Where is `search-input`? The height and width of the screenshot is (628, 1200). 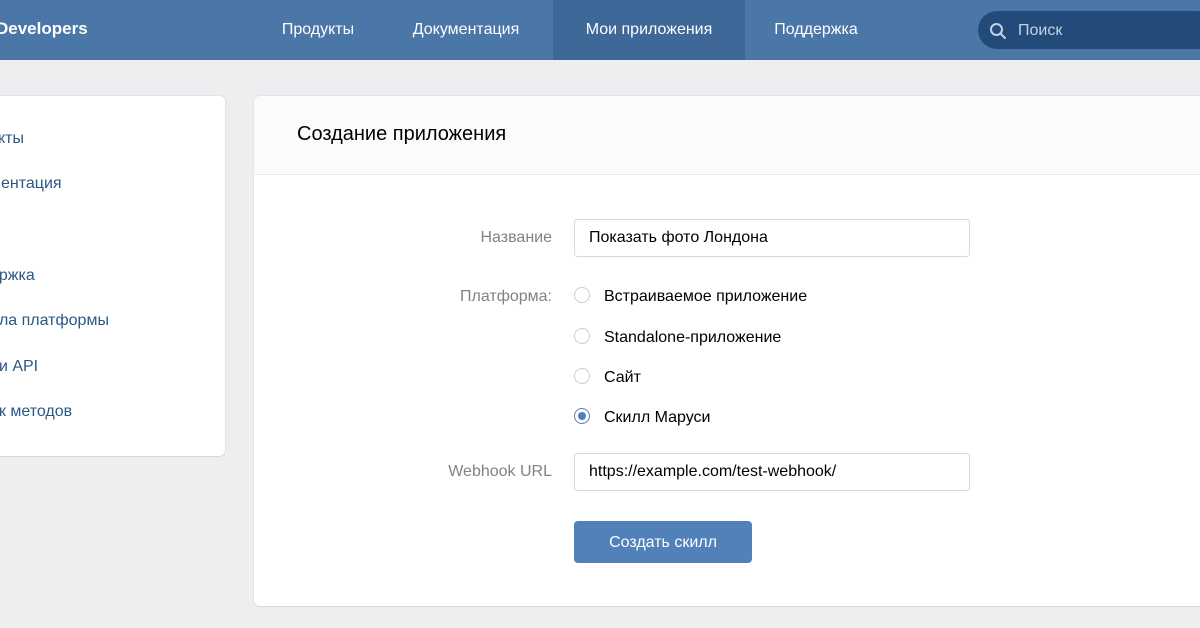 search-input is located at coordinates (1103, 31).